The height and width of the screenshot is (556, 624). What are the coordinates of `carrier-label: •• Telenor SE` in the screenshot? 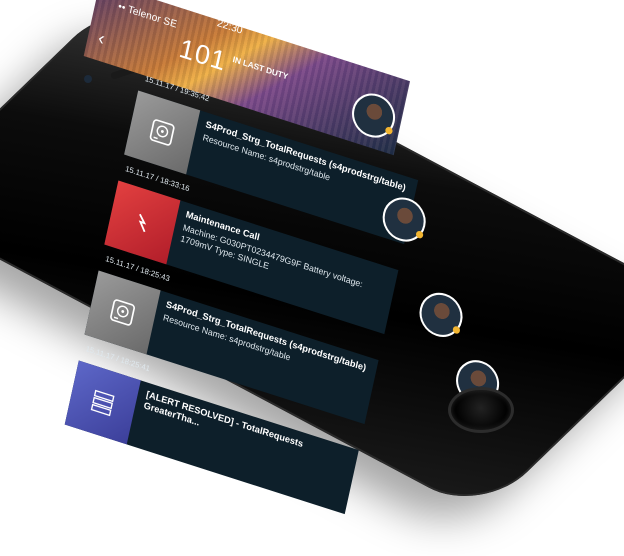 It's located at (147, 16).